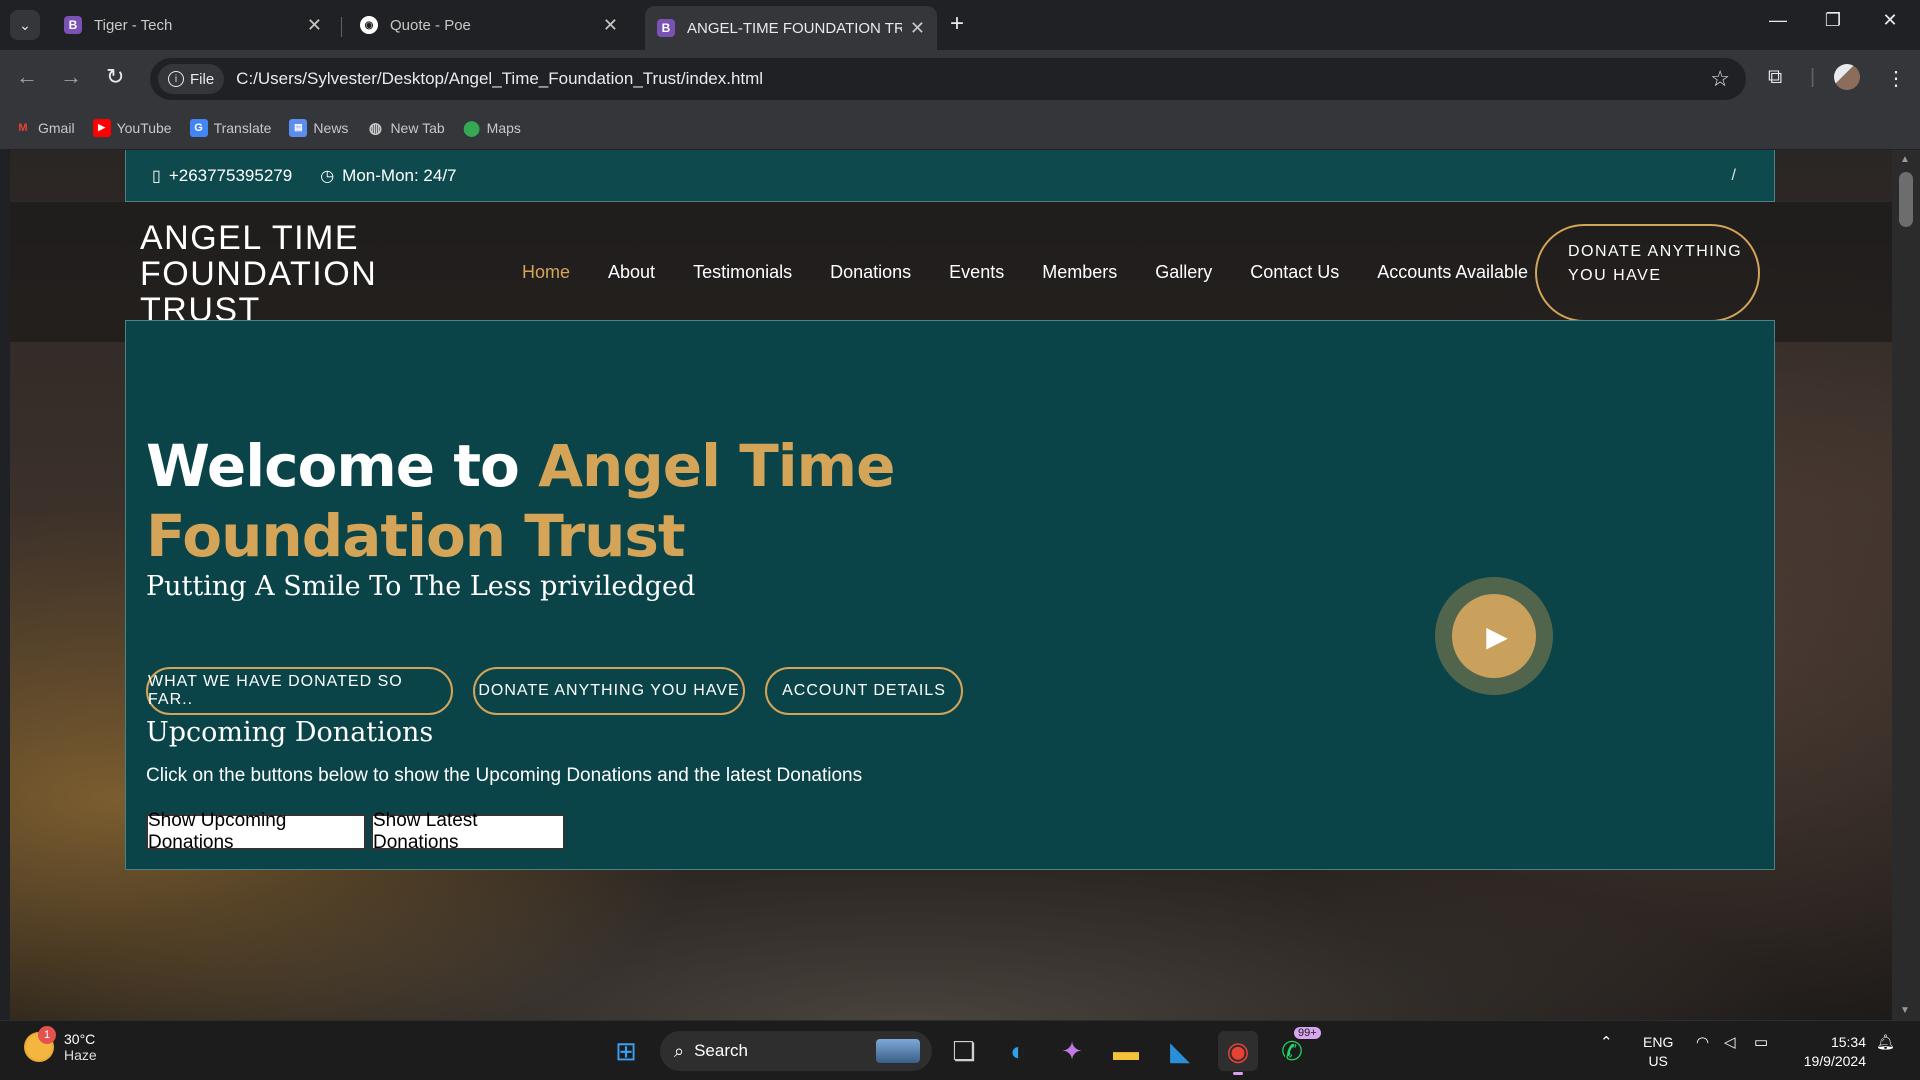 The height and width of the screenshot is (1080, 1920). I want to click on menu-about: About, so click(631, 272).